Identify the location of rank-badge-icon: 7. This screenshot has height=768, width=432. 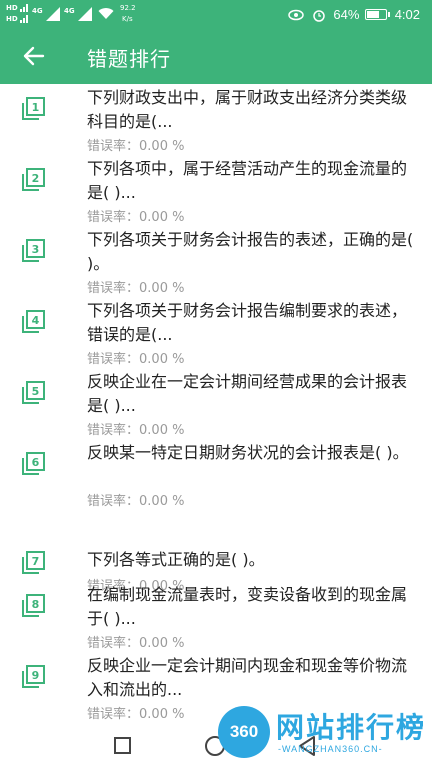
(33, 562).